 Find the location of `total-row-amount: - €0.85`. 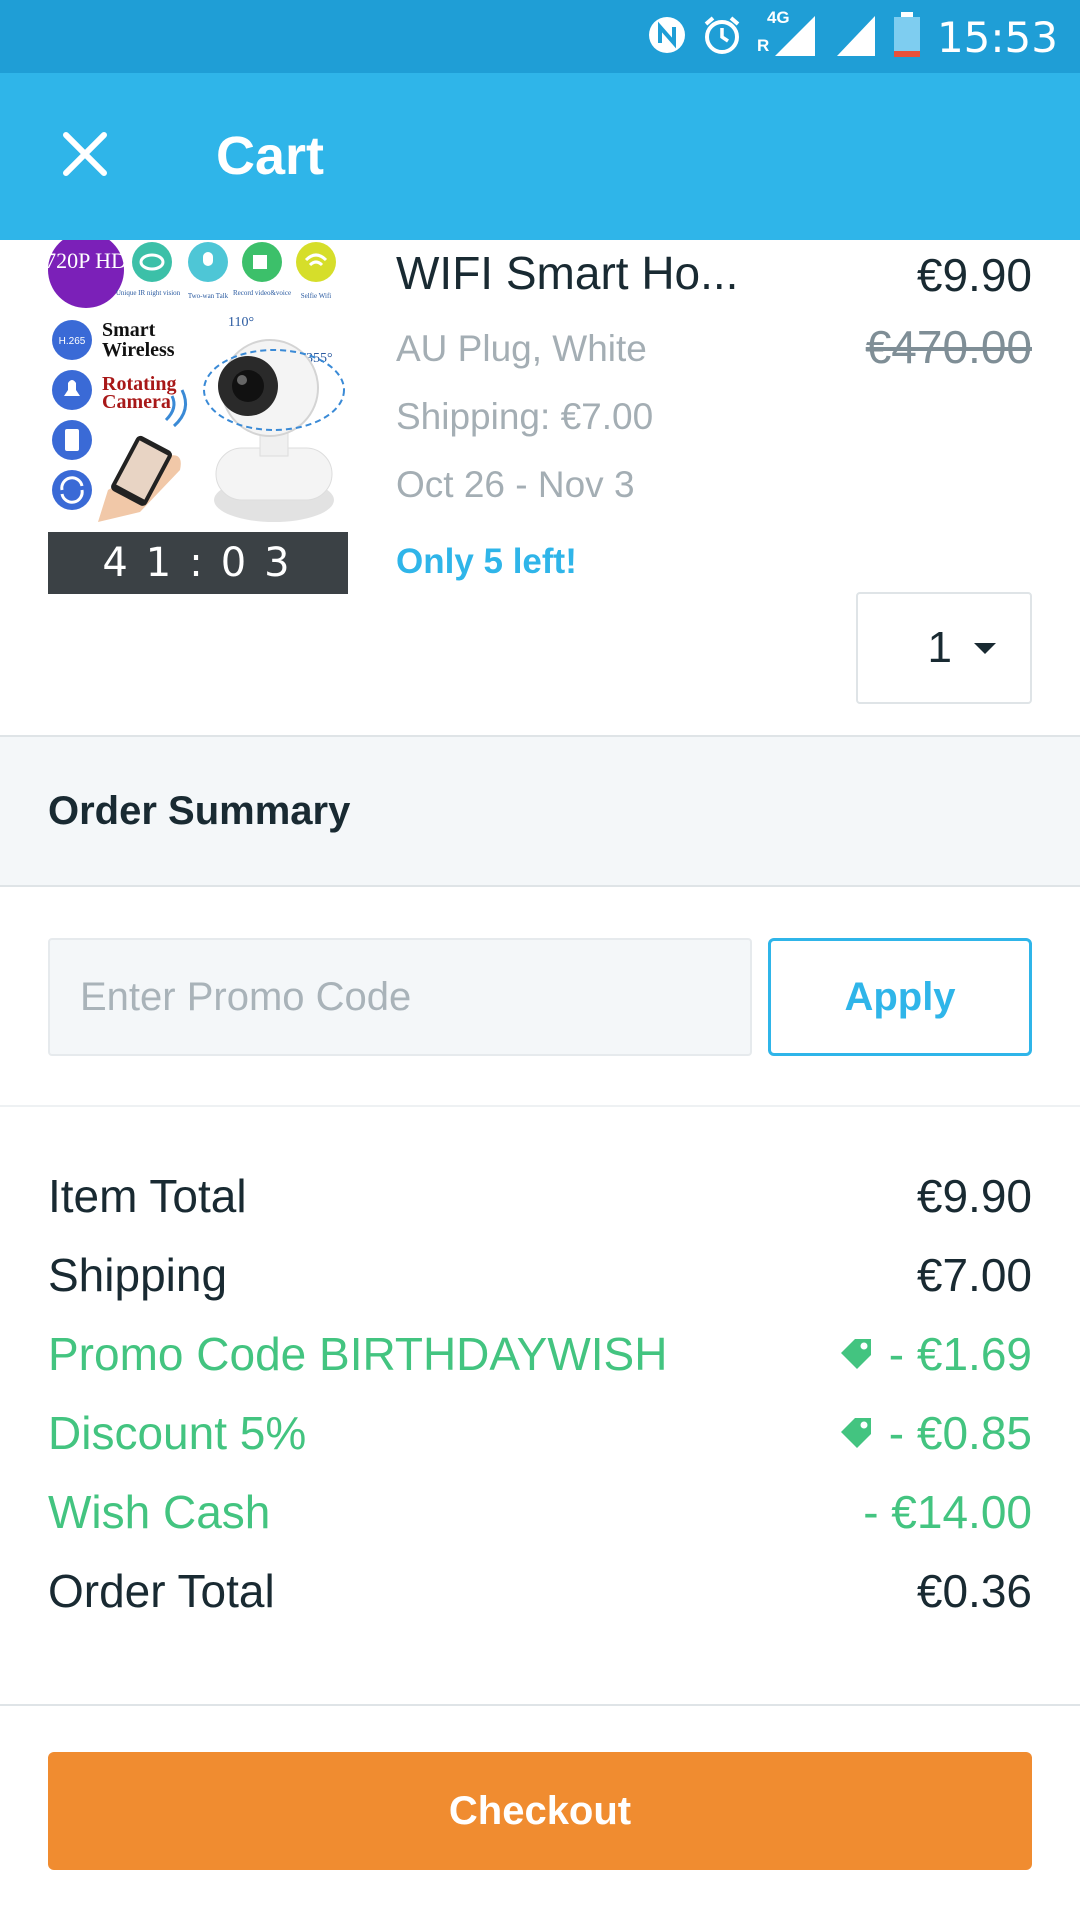

total-row-amount: - €0.85 is located at coordinates (960, 1433).